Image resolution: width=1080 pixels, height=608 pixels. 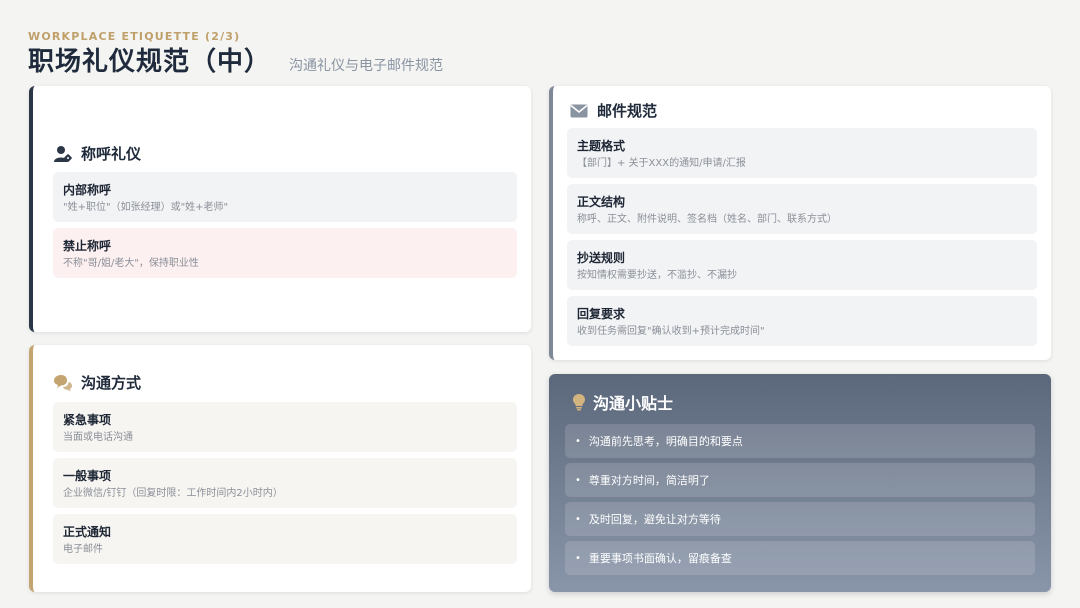 I want to click on item-label: 主题格式, so click(x=601, y=146).